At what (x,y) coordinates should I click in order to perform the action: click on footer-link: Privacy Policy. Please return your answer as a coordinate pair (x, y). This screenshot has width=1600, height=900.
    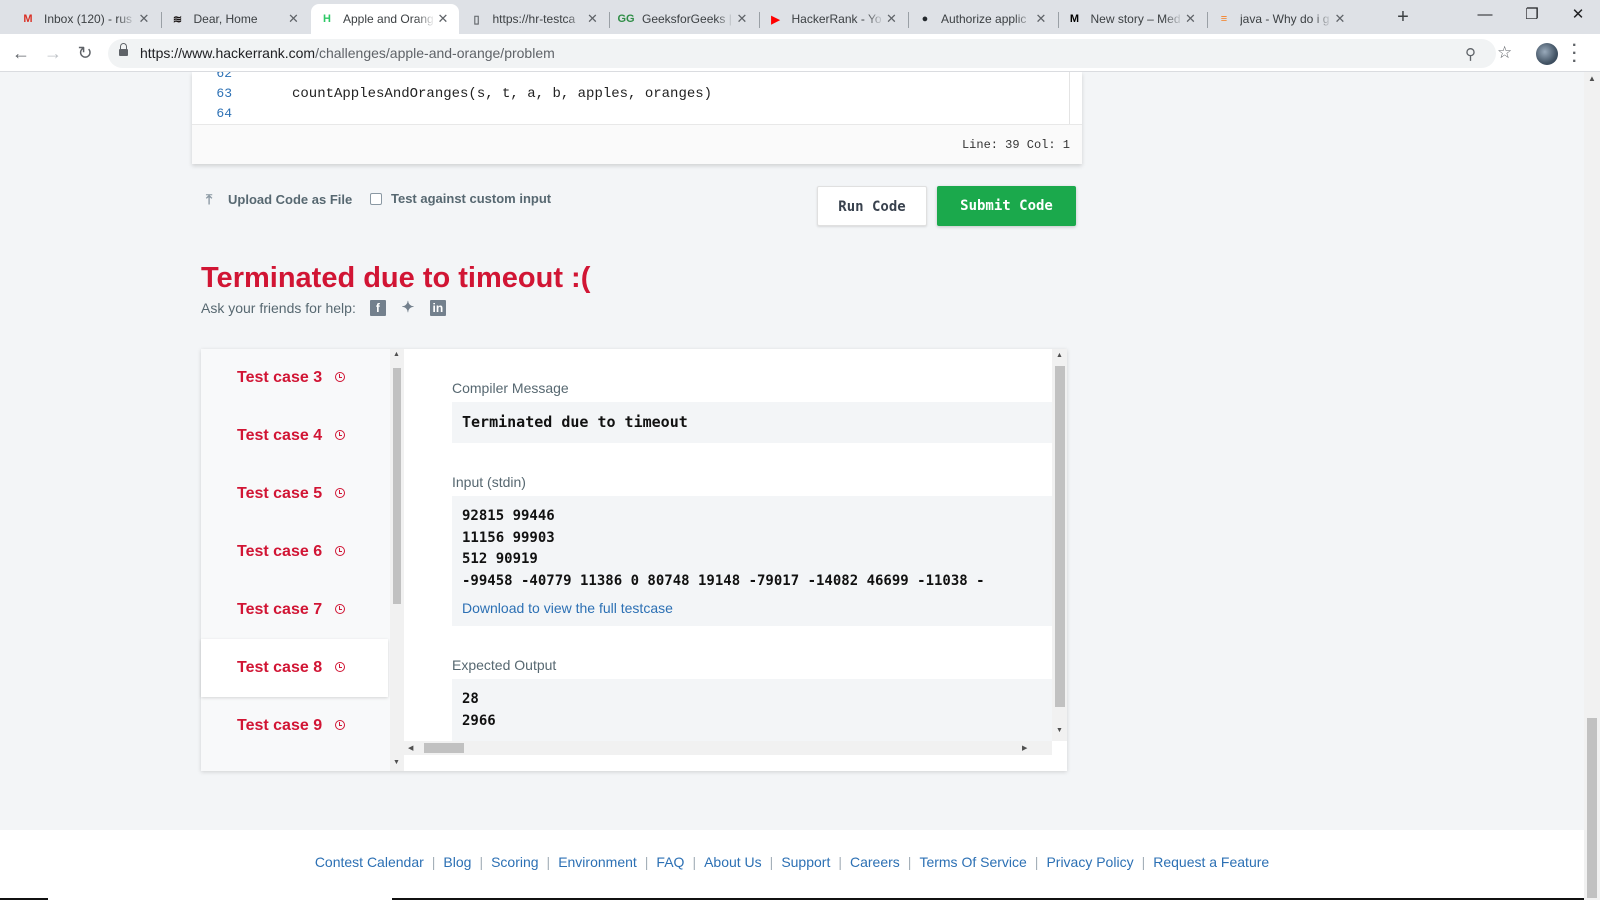
    Looking at the image, I should click on (1089, 862).